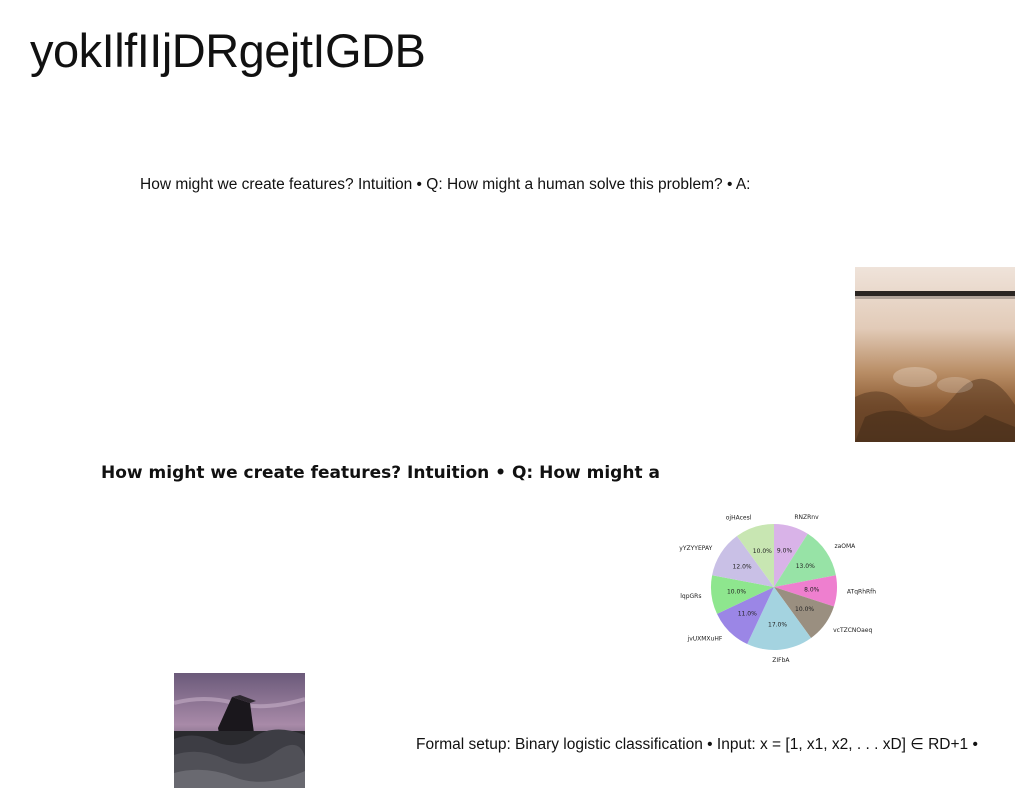  I want to click on pie-category-label: vcTZCNOaeq, so click(852, 630).